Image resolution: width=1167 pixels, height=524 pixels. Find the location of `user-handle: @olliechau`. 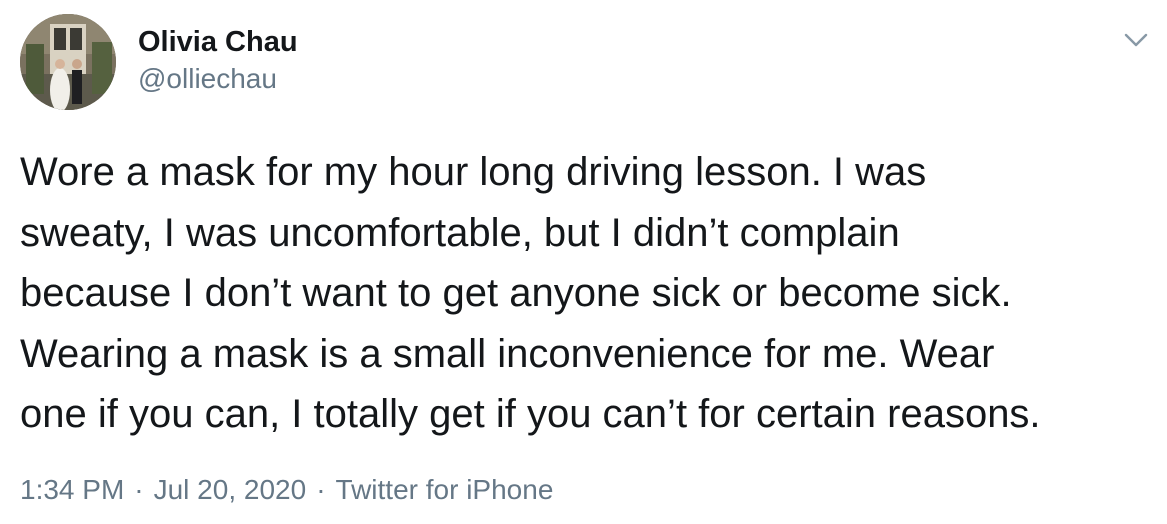

user-handle: @olliechau is located at coordinates (207, 79).